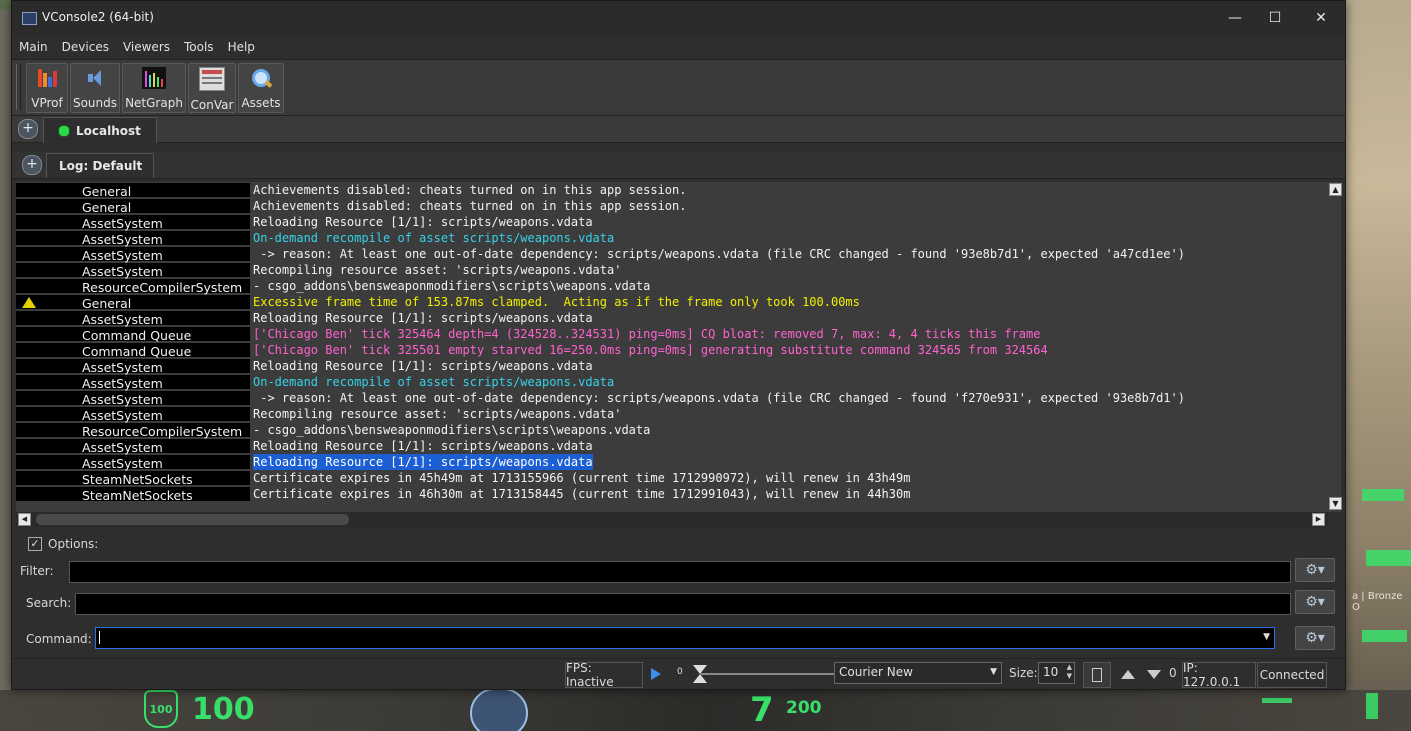 The height and width of the screenshot is (731, 1411). I want to click on filter-input, so click(680, 572).